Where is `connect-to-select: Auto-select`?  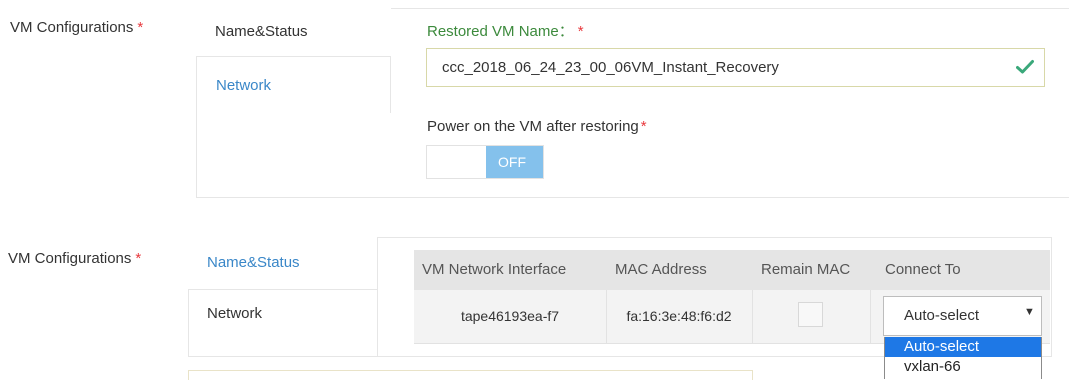
connect-to-select: Auto-select is located at coordinates (962, 316).